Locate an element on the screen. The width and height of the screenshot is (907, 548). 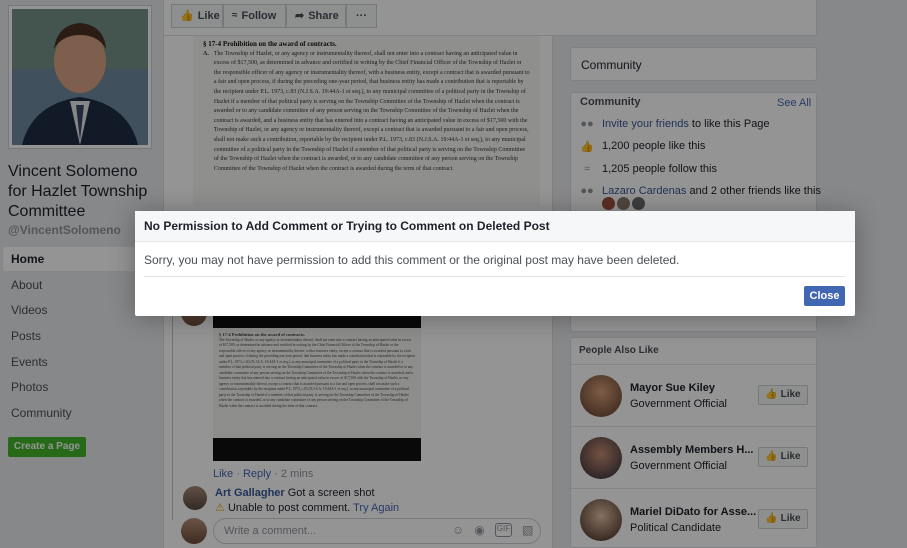
dialog-divider is located at coordinates (495, 276).